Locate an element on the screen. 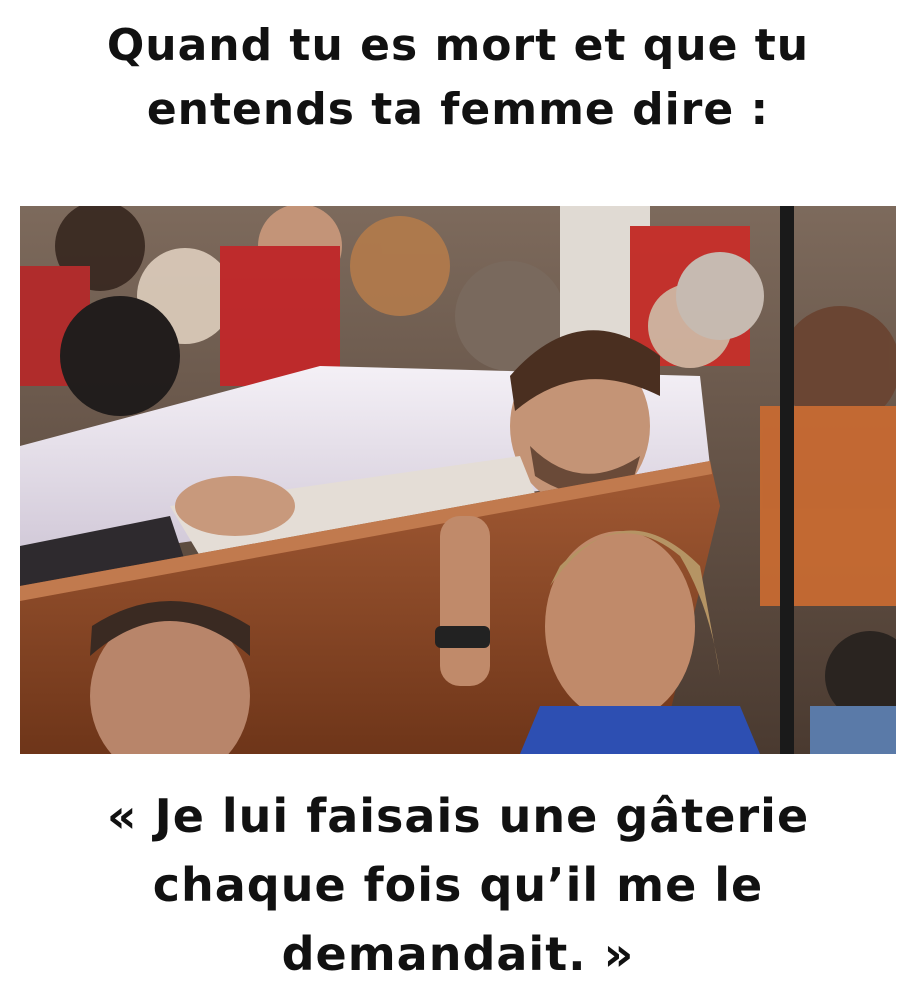 Image resolution: width=916 pixels, height=1000 pixels. bottom-caption-line-2: chaque fois qu’il me le is located at coordinates (458, 885).